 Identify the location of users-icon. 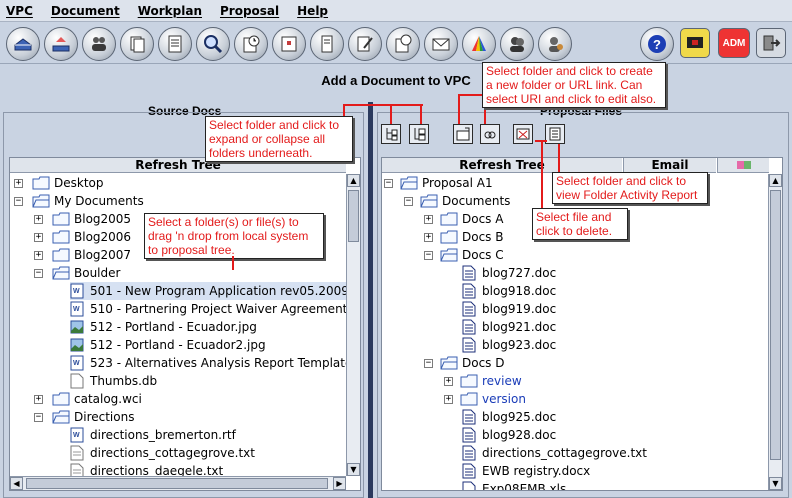
(517, 44).